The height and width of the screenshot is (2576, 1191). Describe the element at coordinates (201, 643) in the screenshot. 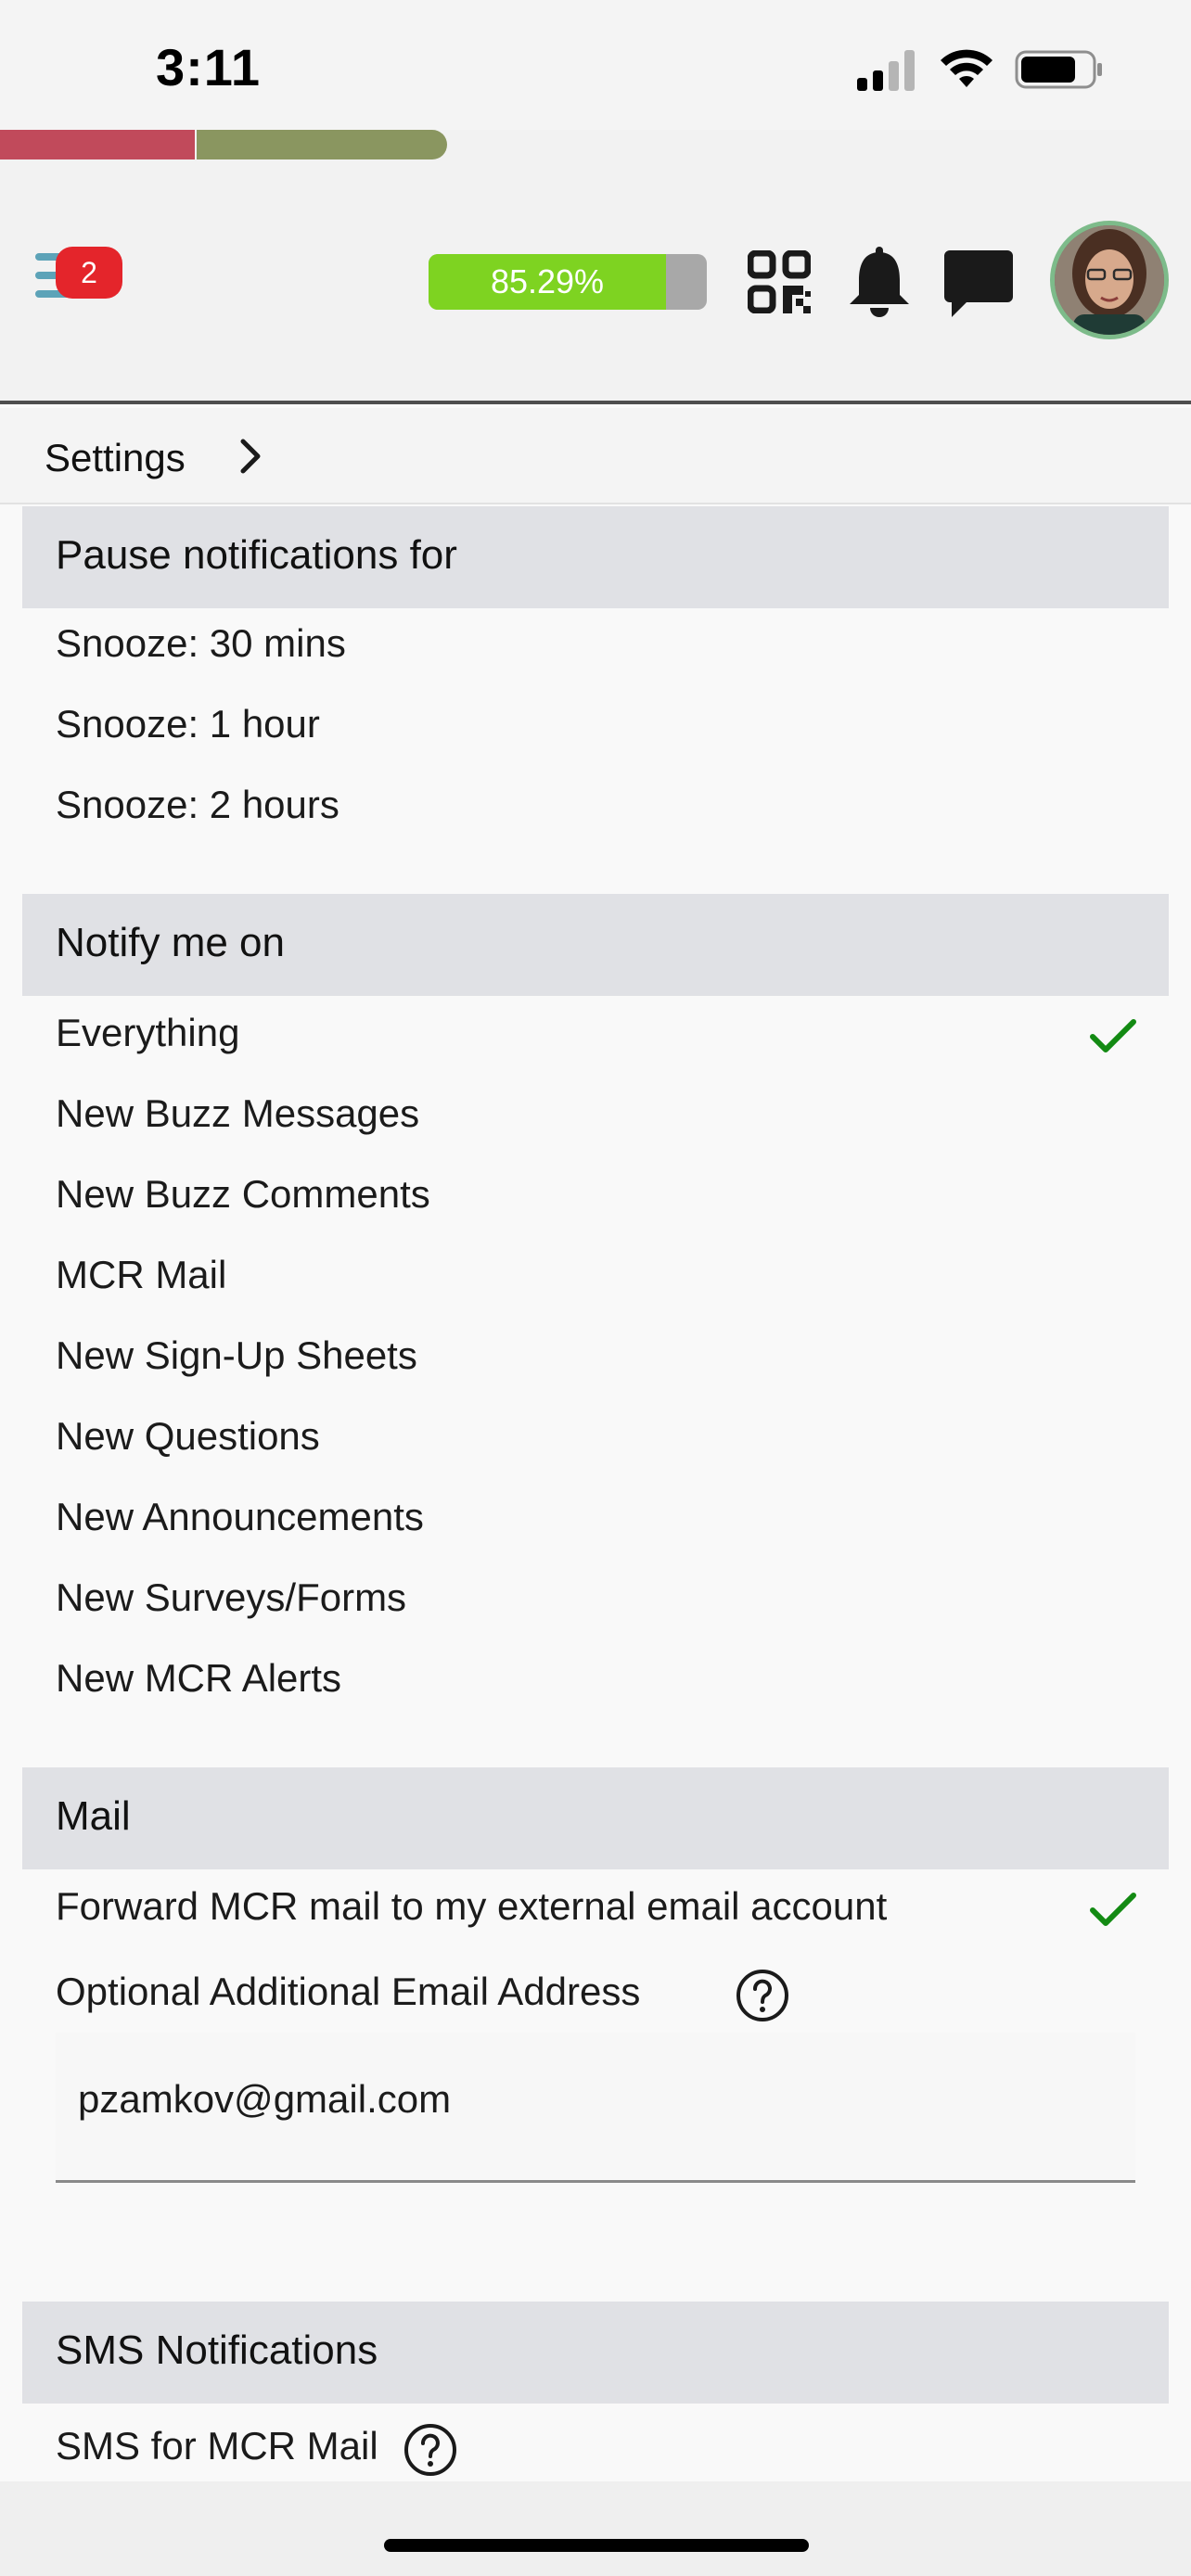

I see `snooze-30-mins-option: Snooze: 30 mins` at that location.